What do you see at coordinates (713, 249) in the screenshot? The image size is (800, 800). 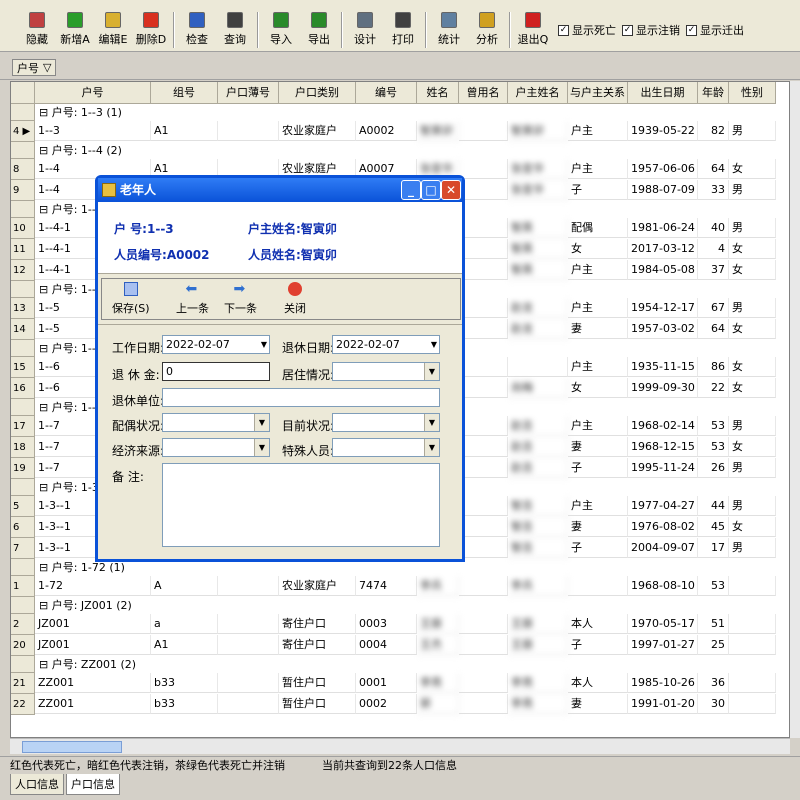 I see `table-cell: 4` at bounding box center [713, 249].